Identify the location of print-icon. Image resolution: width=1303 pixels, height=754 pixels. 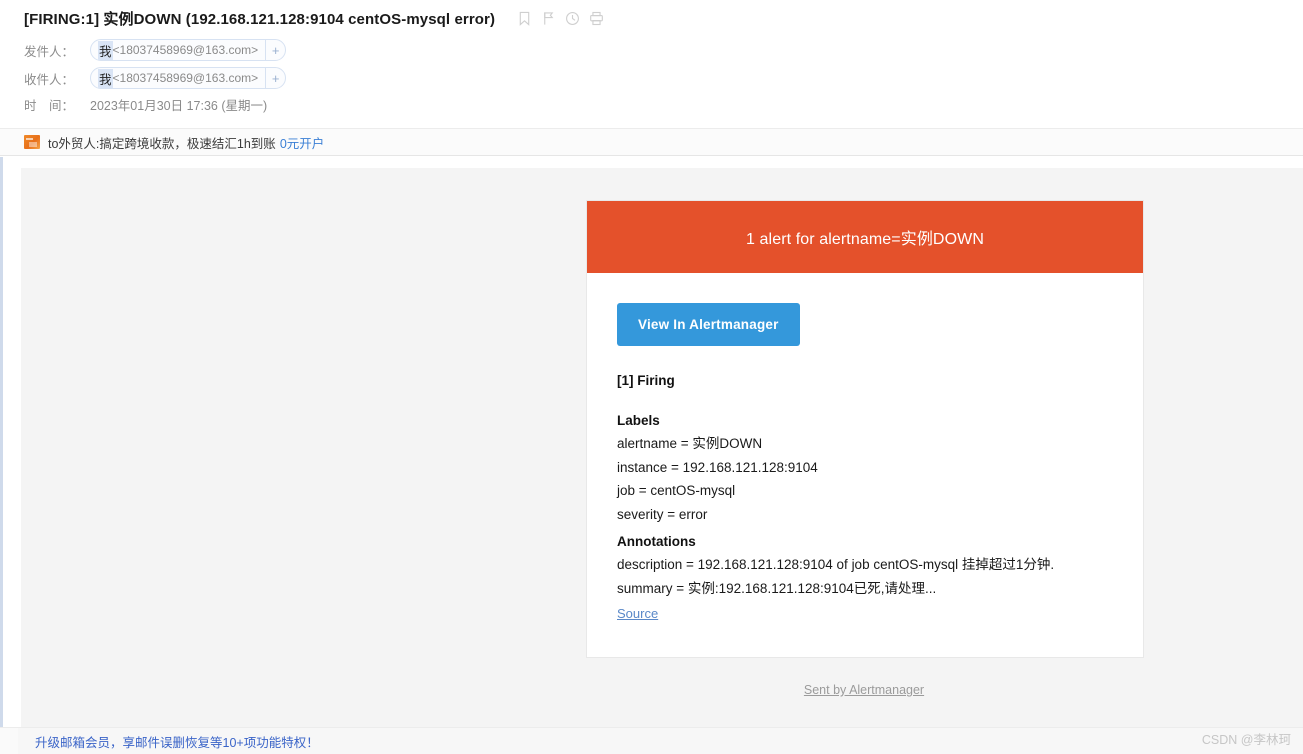
(596, 18).